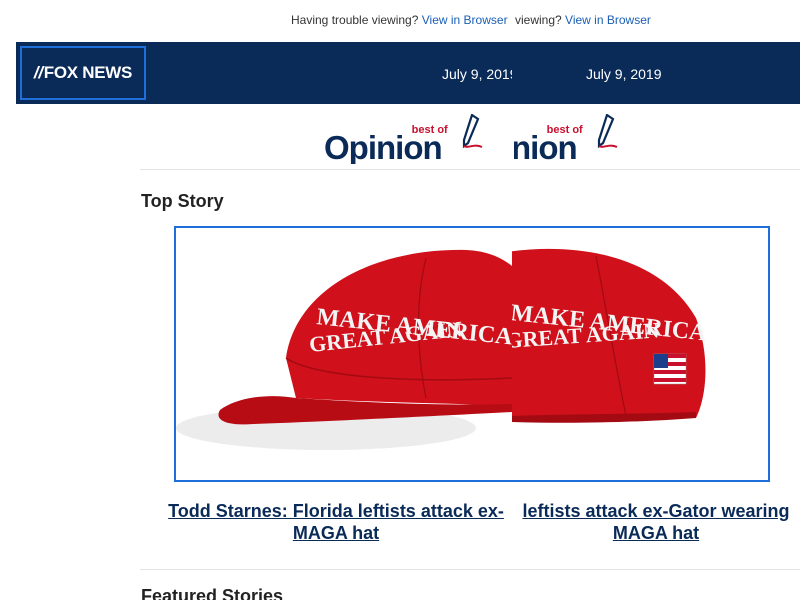  What do you see at coordinates (477, 74) in the screenshot?
I see `newsletter-date: July 9, 2019` at bounding box center [477, 74].